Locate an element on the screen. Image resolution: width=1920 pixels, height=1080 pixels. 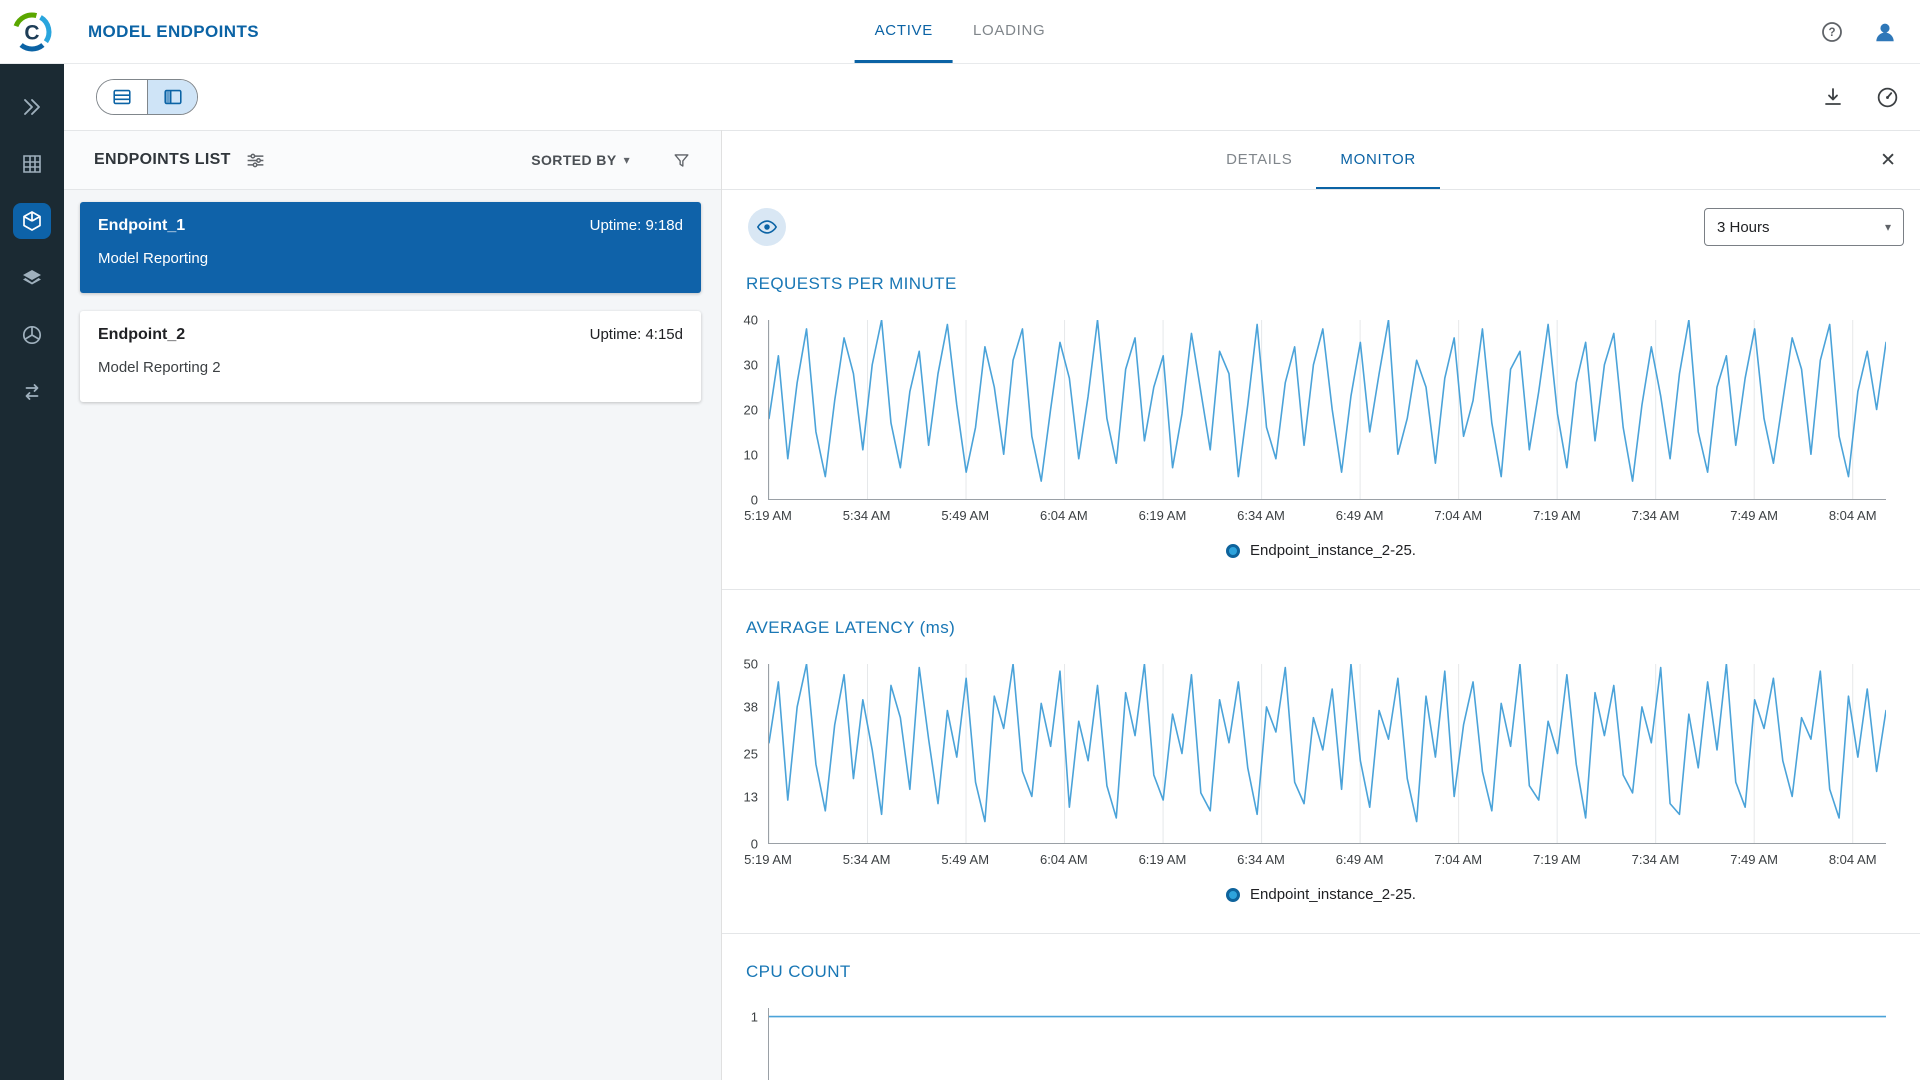
chart-title: AVERAGE LATENCY (ms) is located at coordinates (851, 627).